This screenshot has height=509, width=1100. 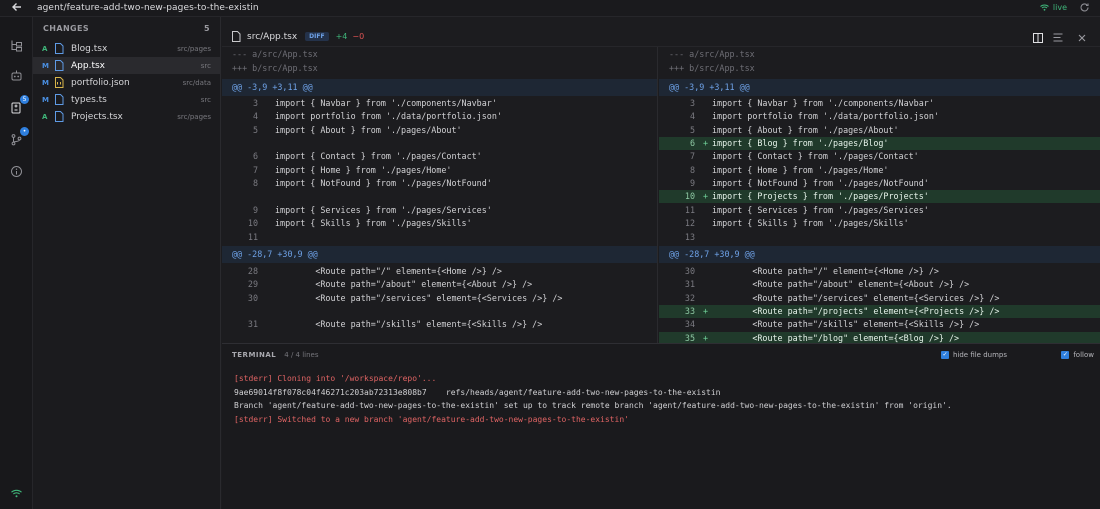 I want to click on file-row: Mportfolio.json src/data, so click(x=126, y=82).